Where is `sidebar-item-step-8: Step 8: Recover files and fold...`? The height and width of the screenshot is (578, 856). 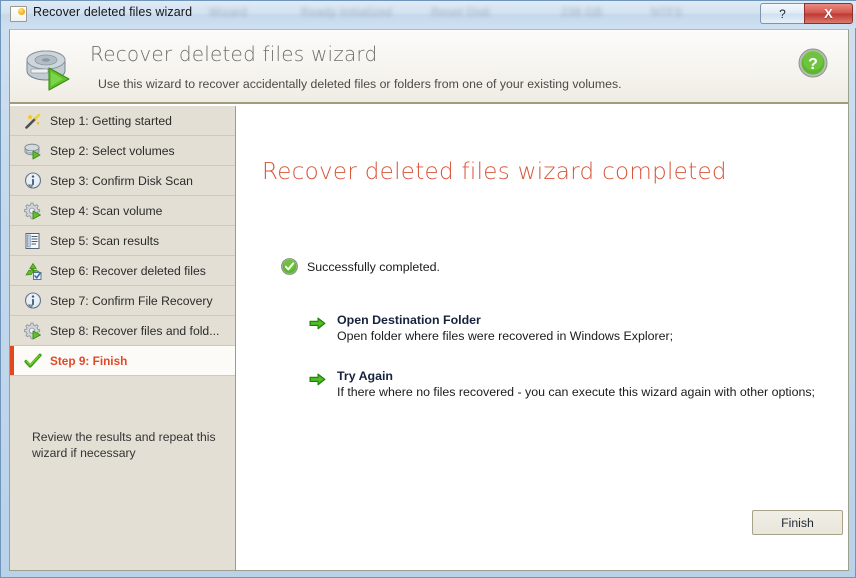
sidebar-item-step-8: Step 8: Recover files and fold... is located at coordinates (122, 331).